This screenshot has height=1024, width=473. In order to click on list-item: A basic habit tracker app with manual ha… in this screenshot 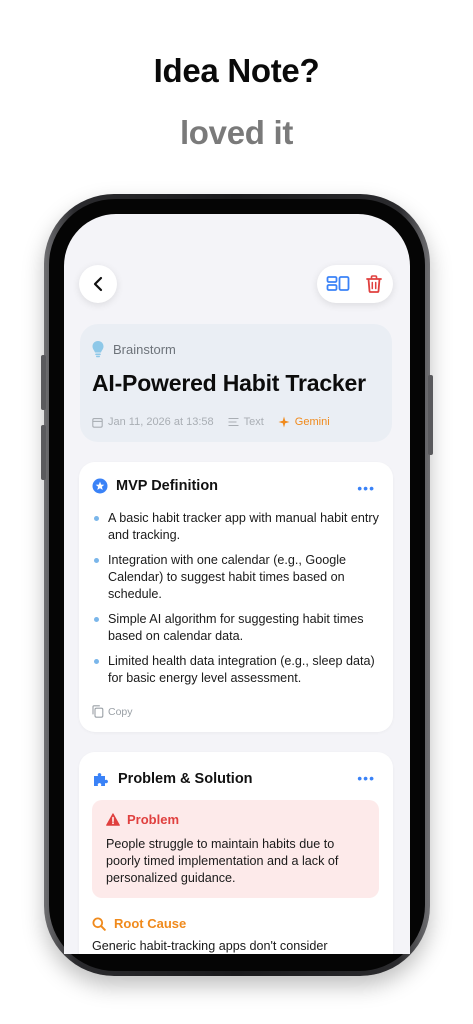, I will do `click(236, 527)`.